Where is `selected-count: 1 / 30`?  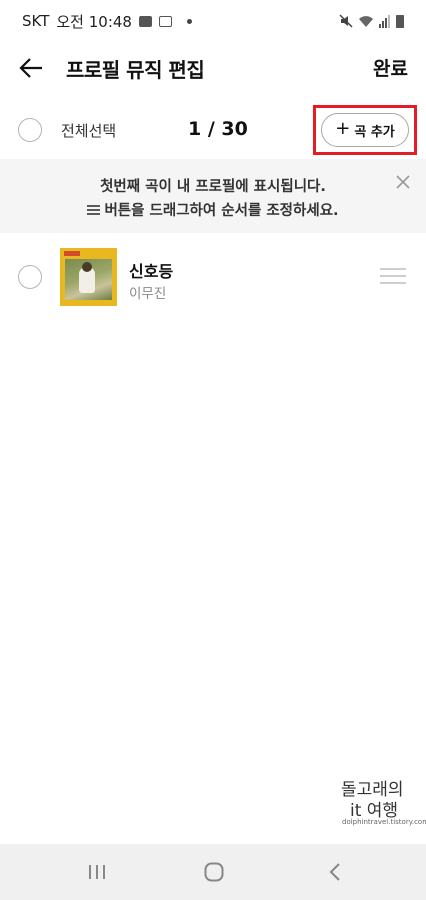
selected-count: 1 / 30 is located at coordinates (218, 129).